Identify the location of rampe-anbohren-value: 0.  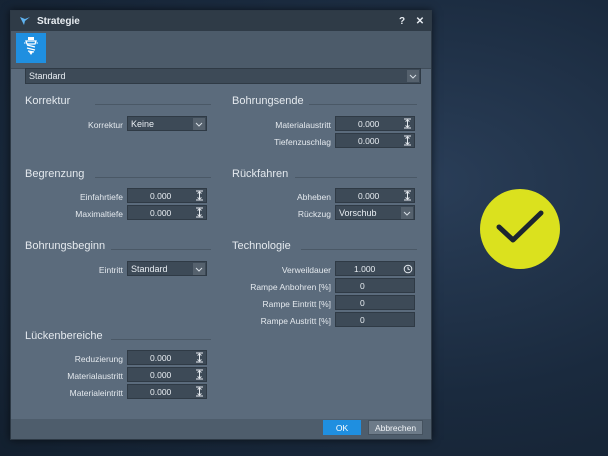
(362, 285).